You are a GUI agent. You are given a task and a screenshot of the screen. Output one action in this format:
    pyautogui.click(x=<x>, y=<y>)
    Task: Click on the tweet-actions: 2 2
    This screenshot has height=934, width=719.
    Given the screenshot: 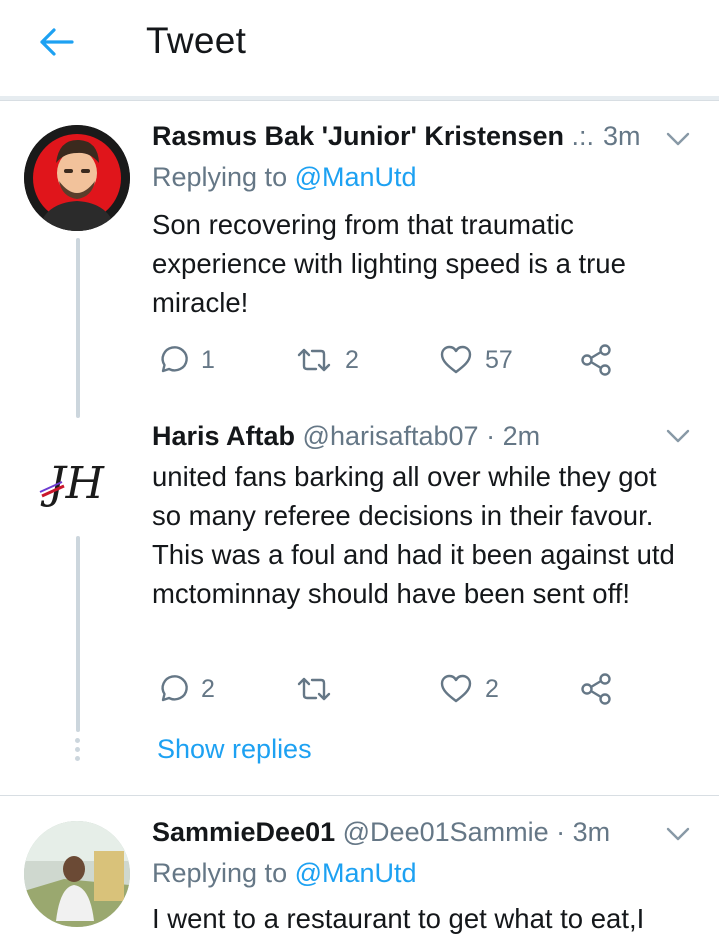 What is the action you would take?
    pyautogui.click(x=412, y=689)
    